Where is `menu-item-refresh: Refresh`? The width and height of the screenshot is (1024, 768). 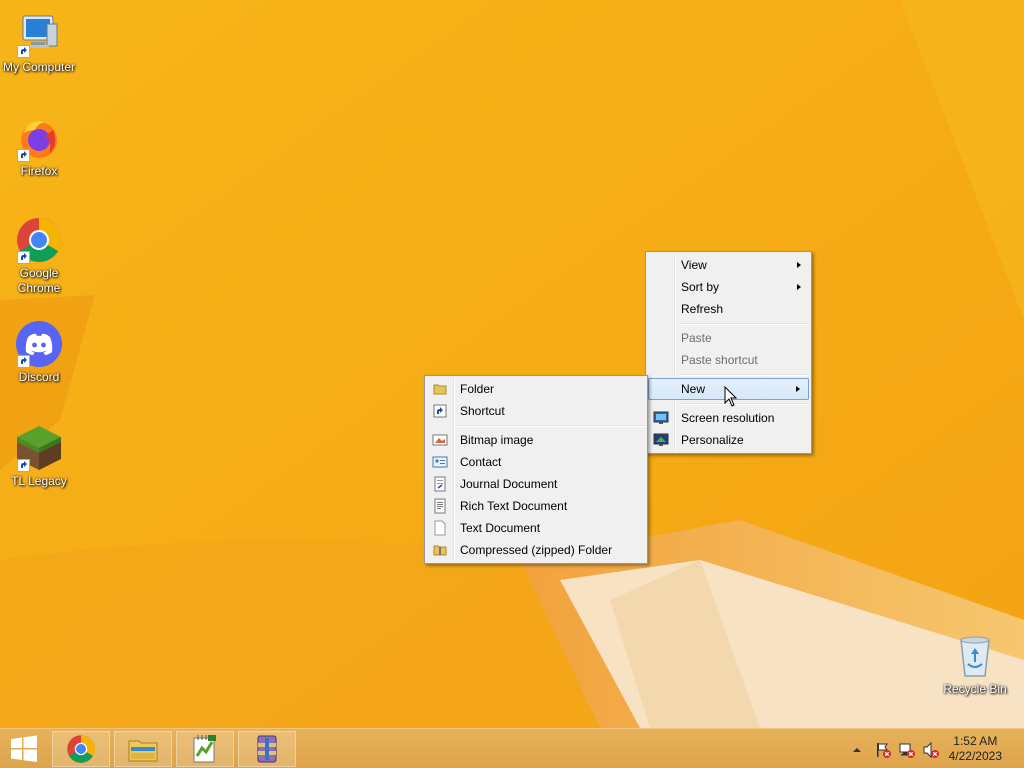 menu-item-refresh: Refresh is located at coordinates (728, 309).